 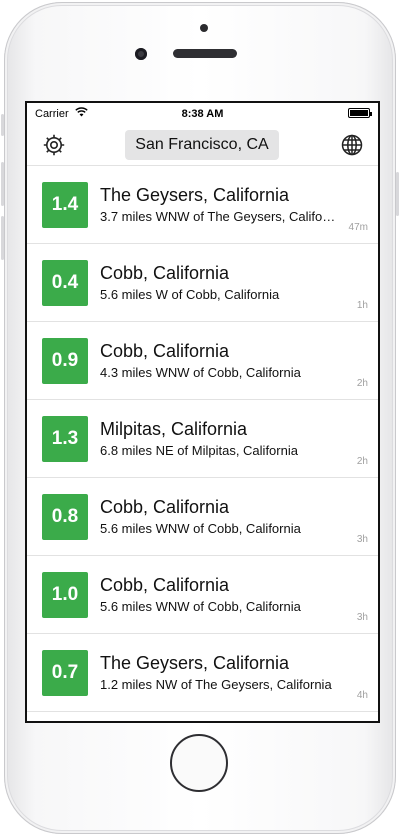 What do you see at coordinates (352, 145) in the screenshot?
I see `globe-icon` at bounding box center [352, 145].